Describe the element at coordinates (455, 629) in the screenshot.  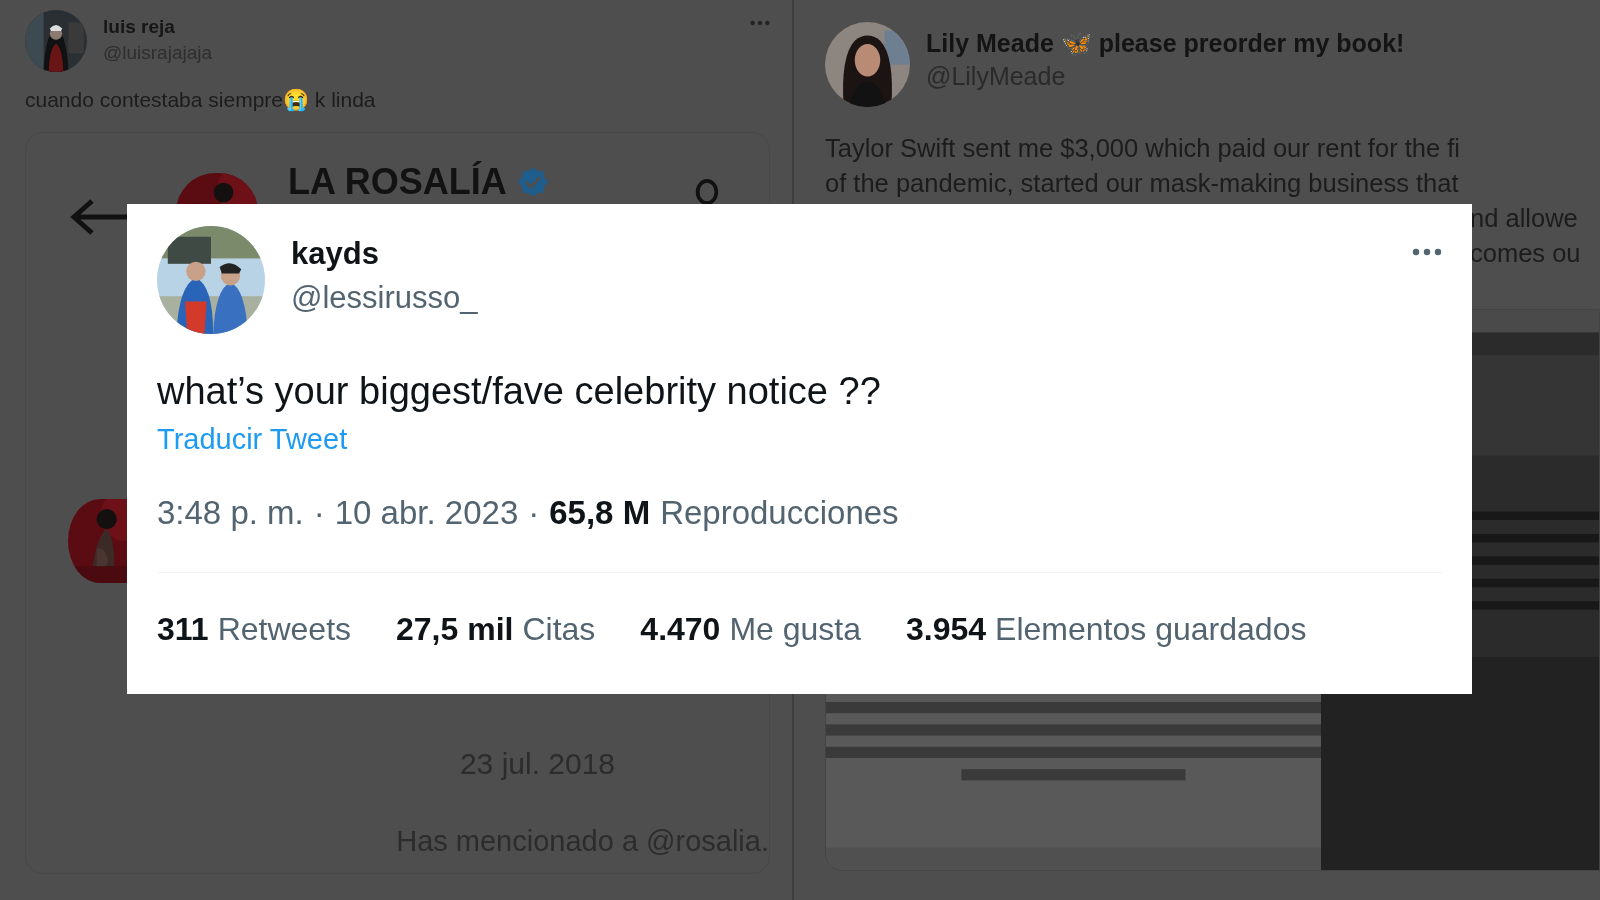
I see `stat-count: 27,5 mil` at that location.